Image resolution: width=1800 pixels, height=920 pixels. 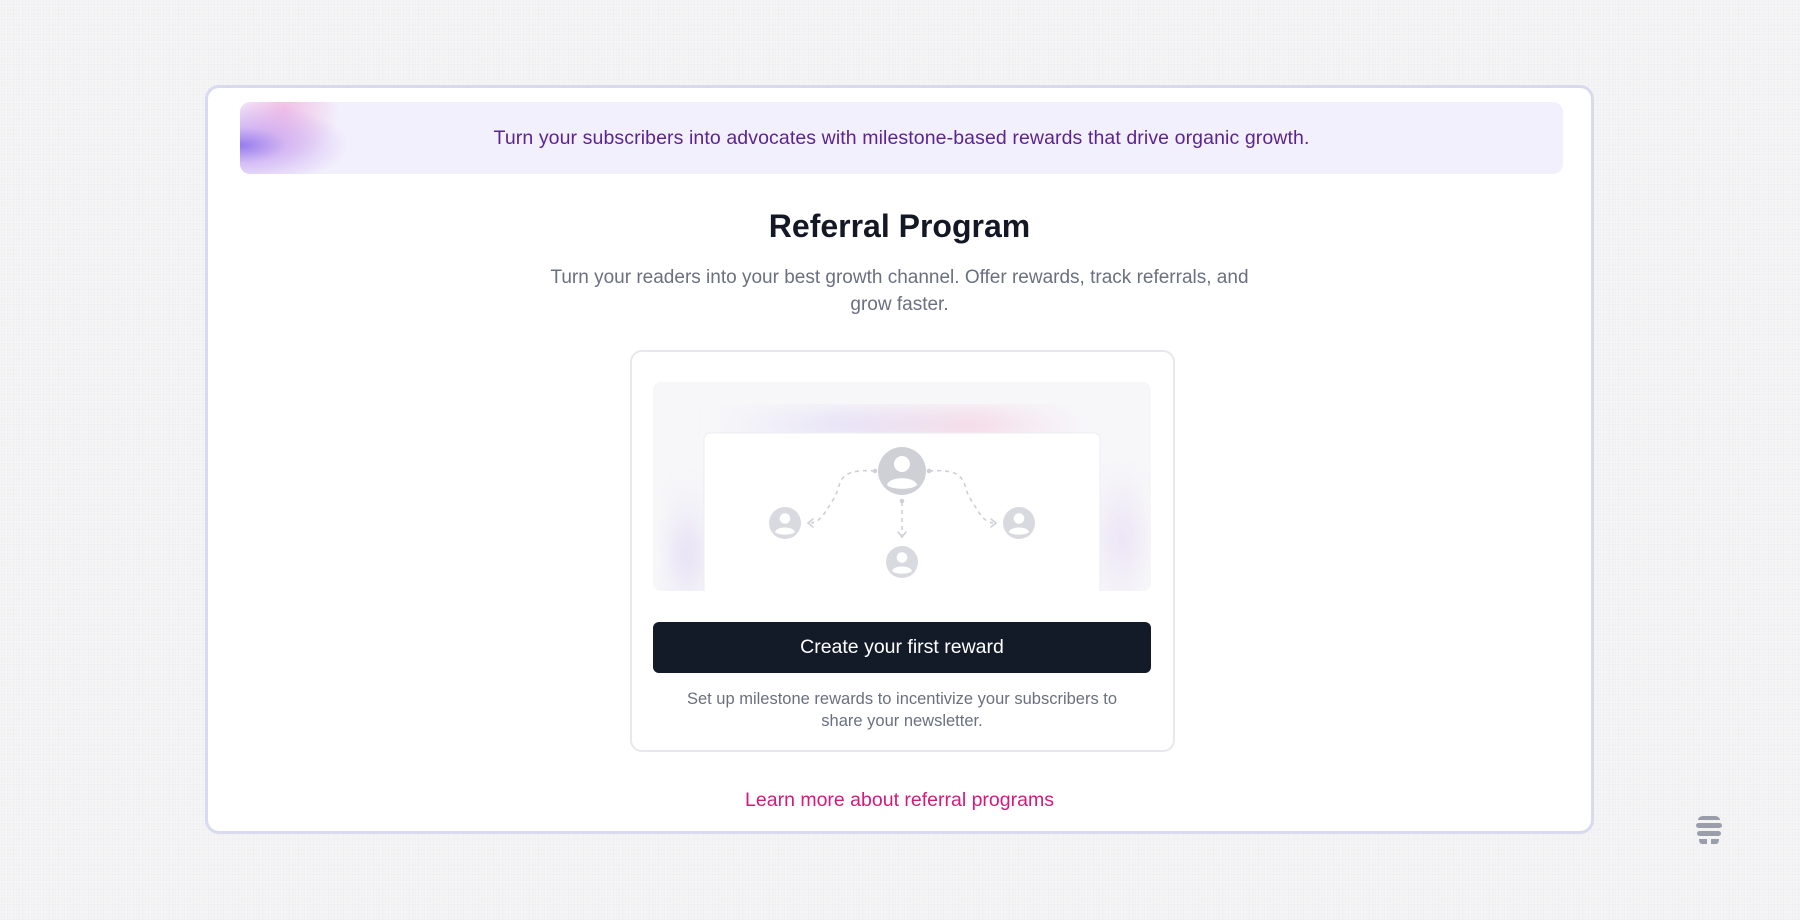 I want to click on learn-more-link: Learn more about referral programs, so click(x=899, y=800).